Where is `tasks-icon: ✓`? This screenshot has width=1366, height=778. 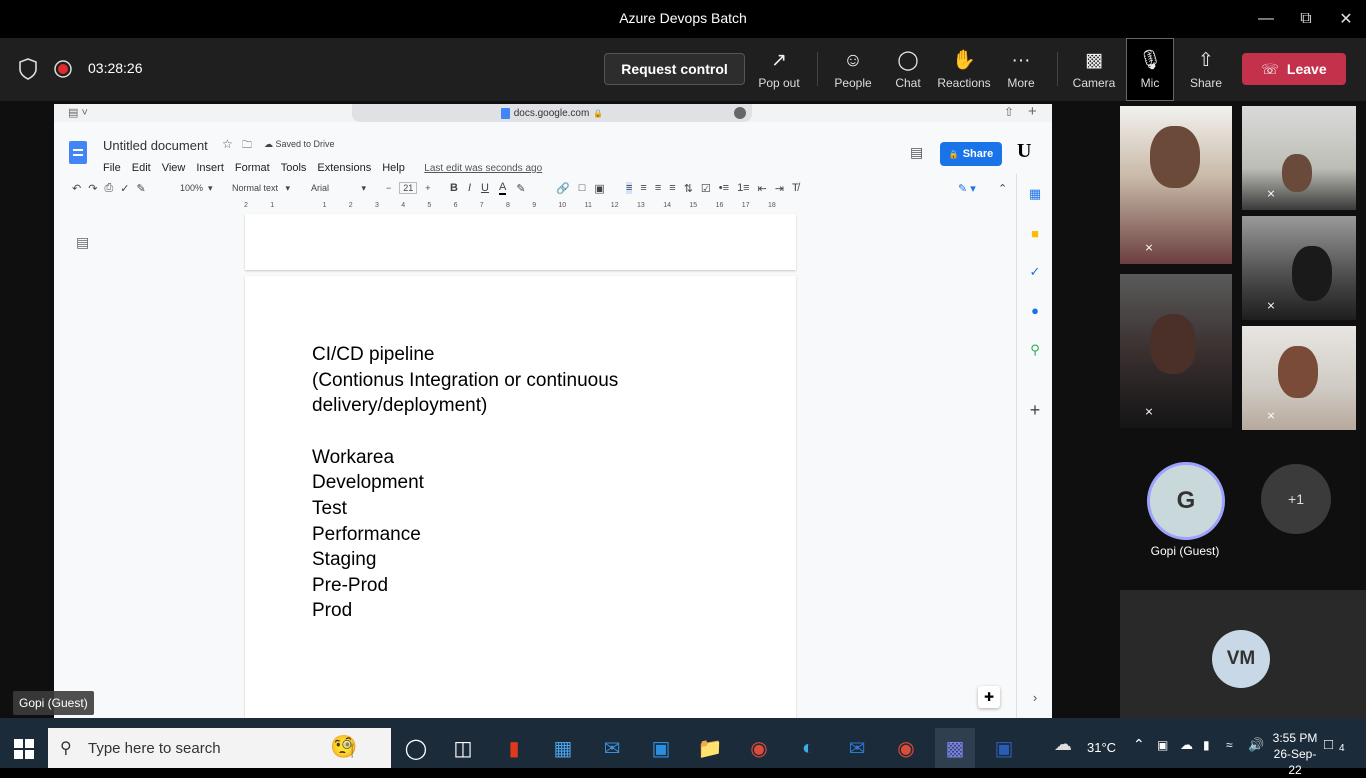 tasks-icon: ✓ is located at coordinates (1035, 272).